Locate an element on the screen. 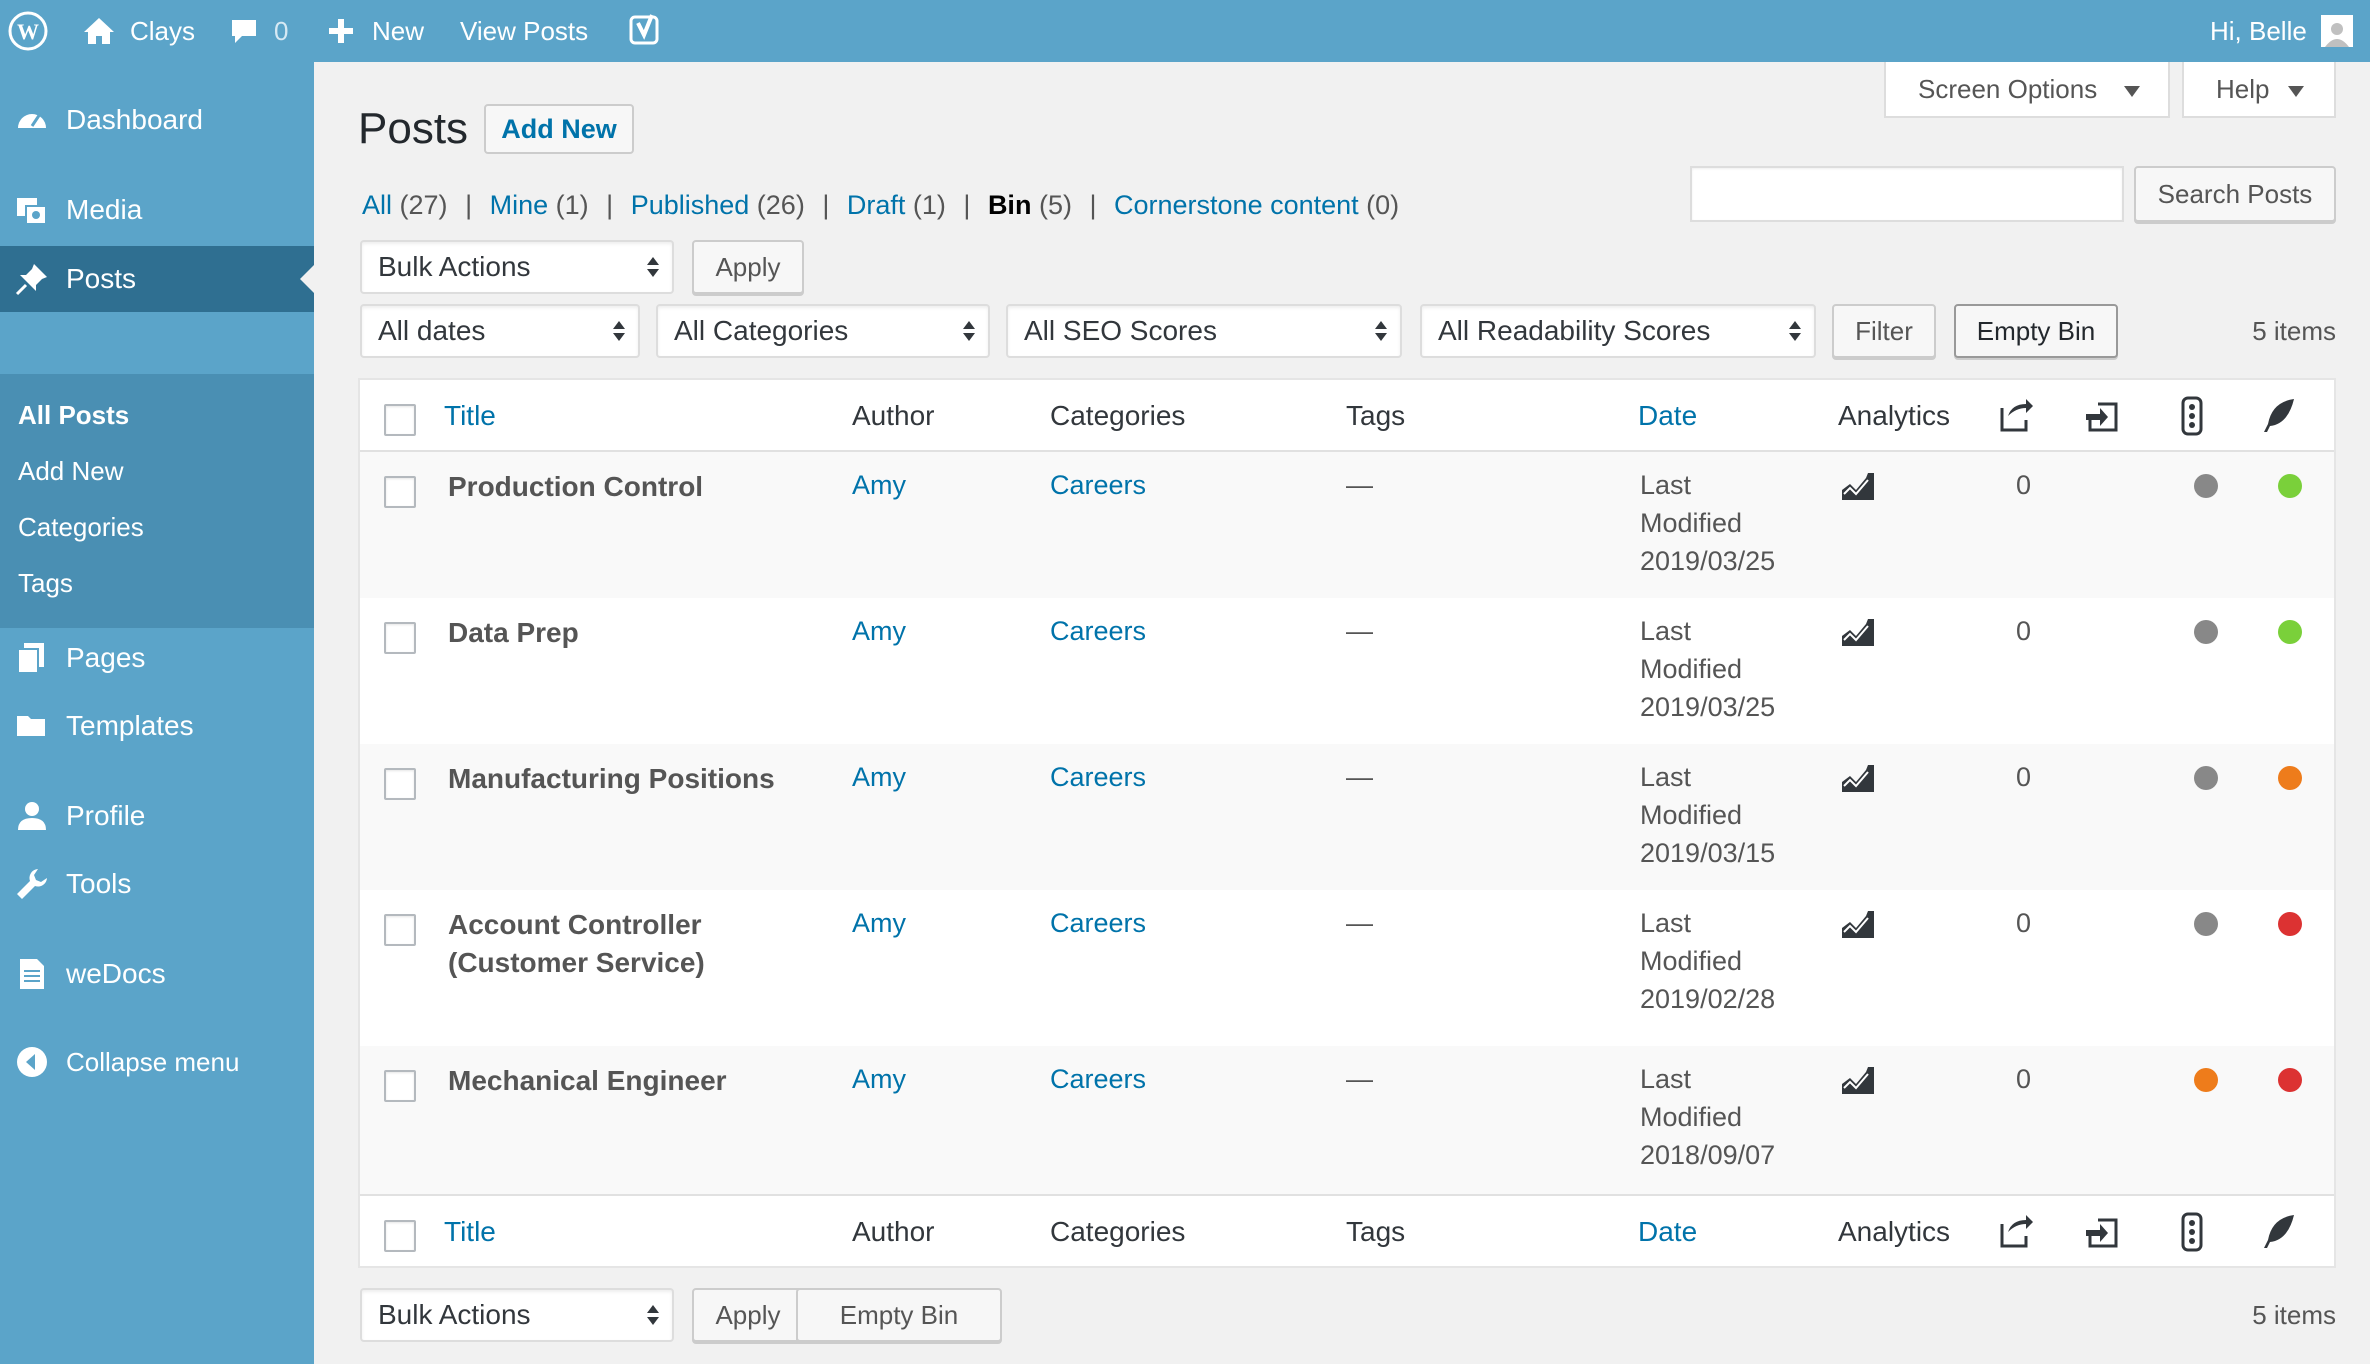  view-bin-link: Bin is located at coordinates (1010, 205).